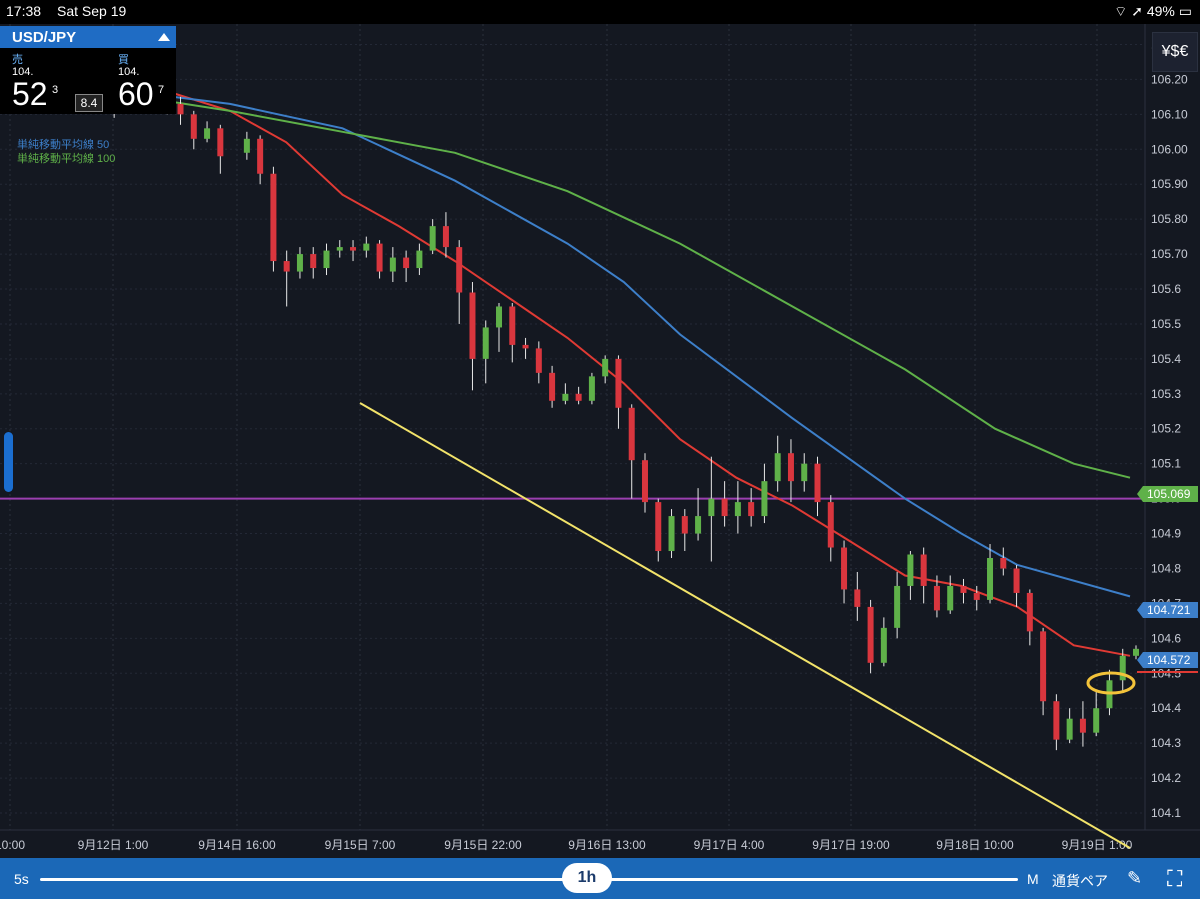 The width and height of the screenshot is (1200, 899). Describe the element at coordinates (1080, 881) in the screenshot. I see `pair-select-button: 通貨ペア` at that location.